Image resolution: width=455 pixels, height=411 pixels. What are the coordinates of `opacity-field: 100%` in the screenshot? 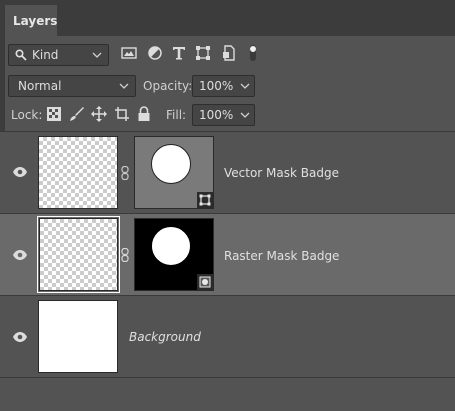 It's located at (223, 86).